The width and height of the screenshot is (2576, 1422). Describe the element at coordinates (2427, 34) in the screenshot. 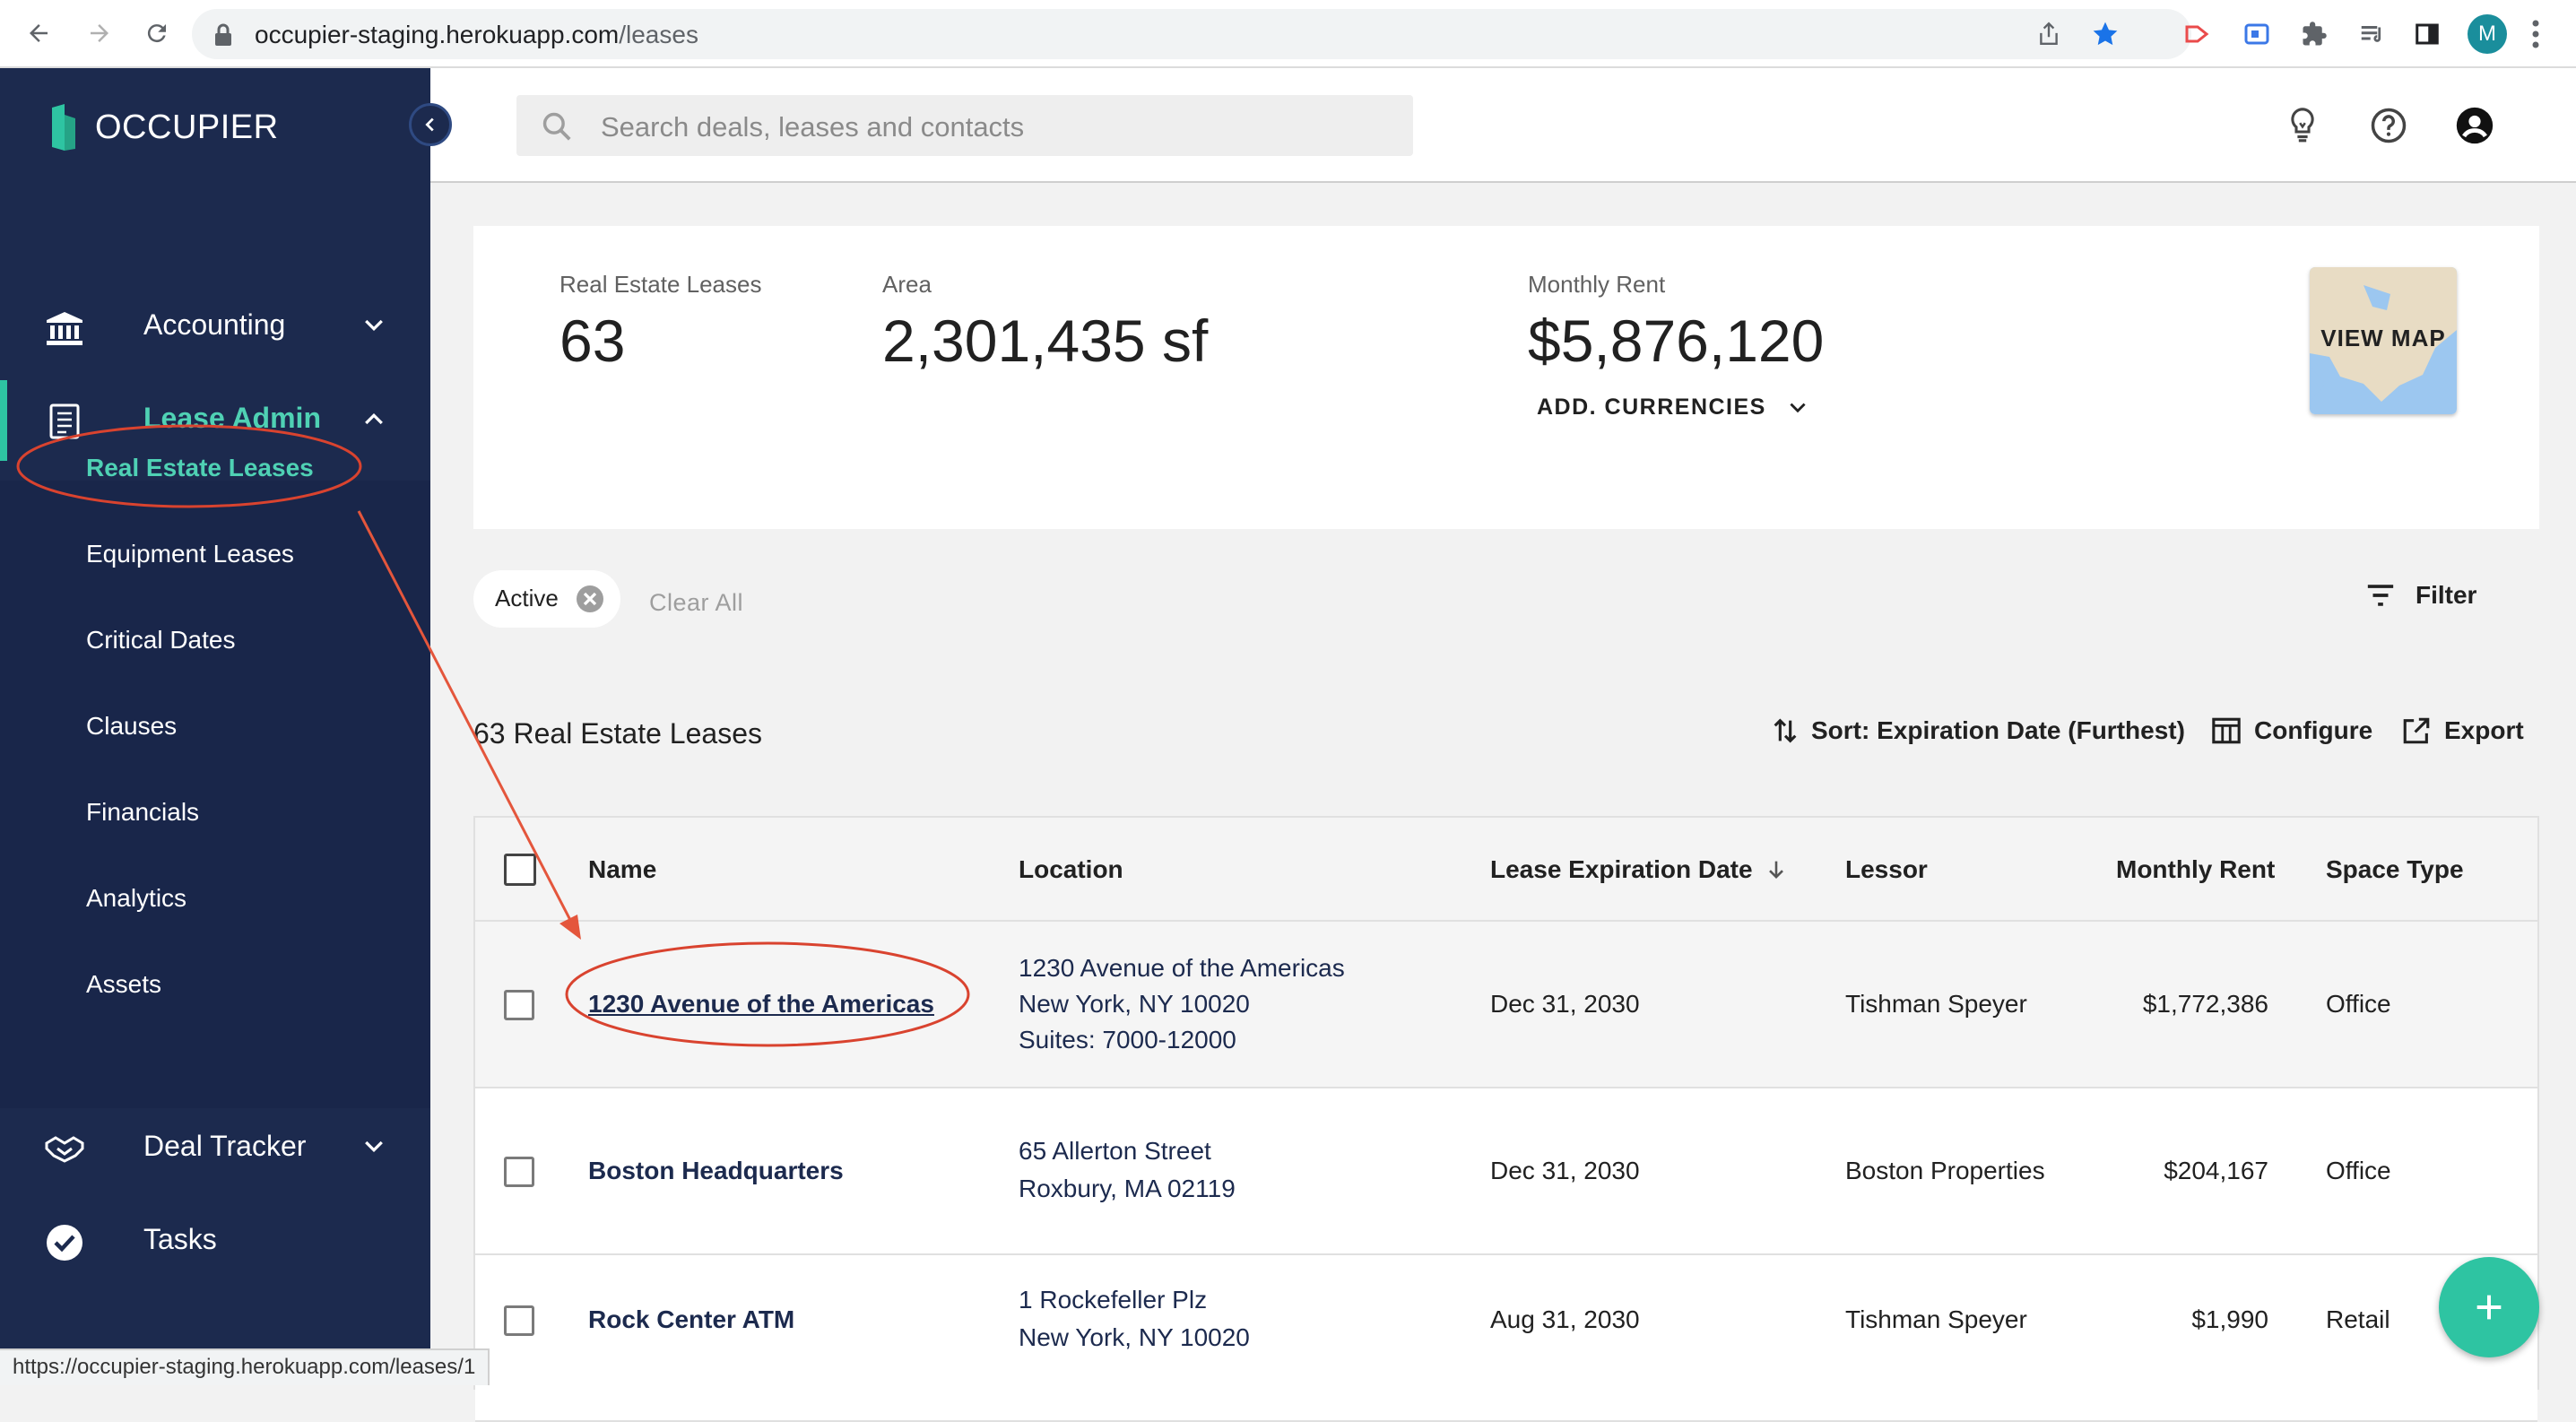

I see `side-panel-icon` at that location.